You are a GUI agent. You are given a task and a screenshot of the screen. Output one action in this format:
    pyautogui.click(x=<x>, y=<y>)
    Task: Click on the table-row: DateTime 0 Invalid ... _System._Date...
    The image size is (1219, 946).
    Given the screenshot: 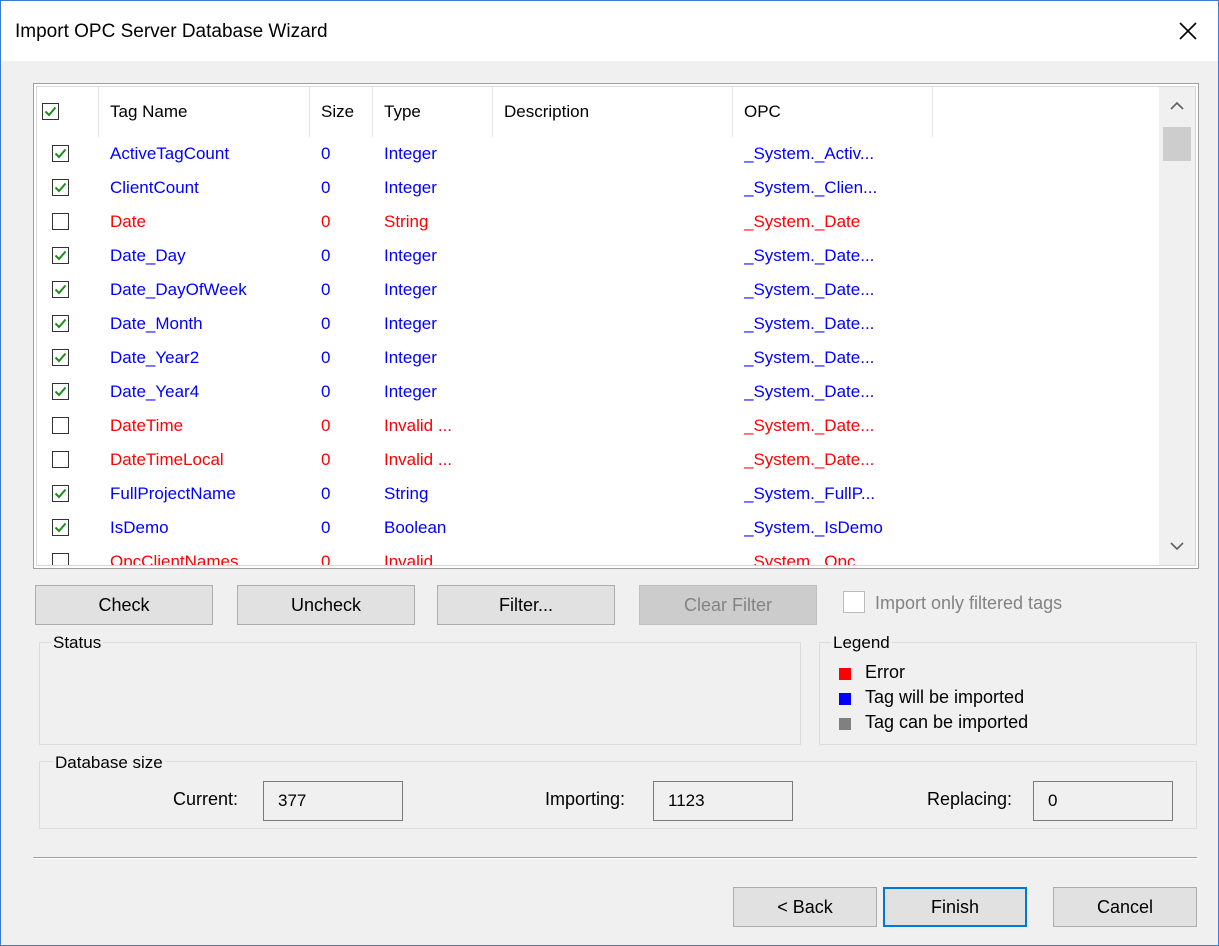 What is the action you would take?
    pyautogui.click(x=599, y=426)
    